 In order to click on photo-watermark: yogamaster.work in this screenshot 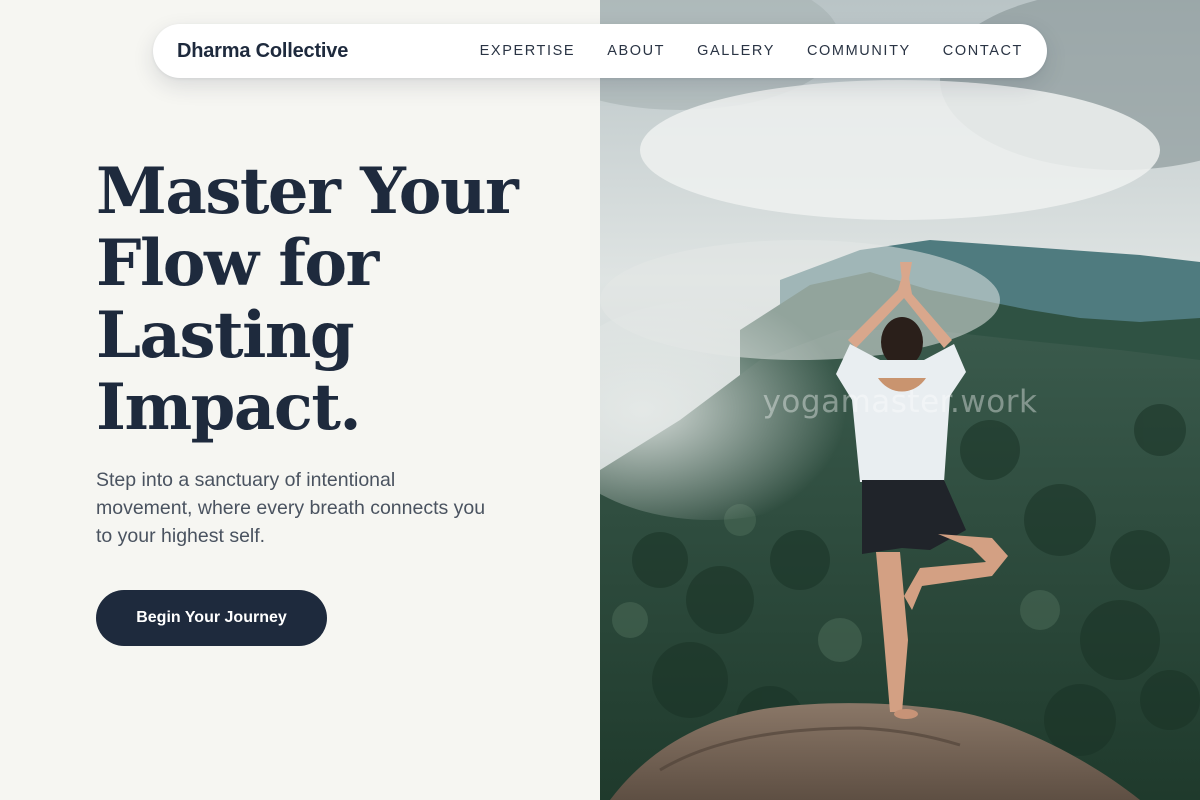, I will do `click(900, 402)`.